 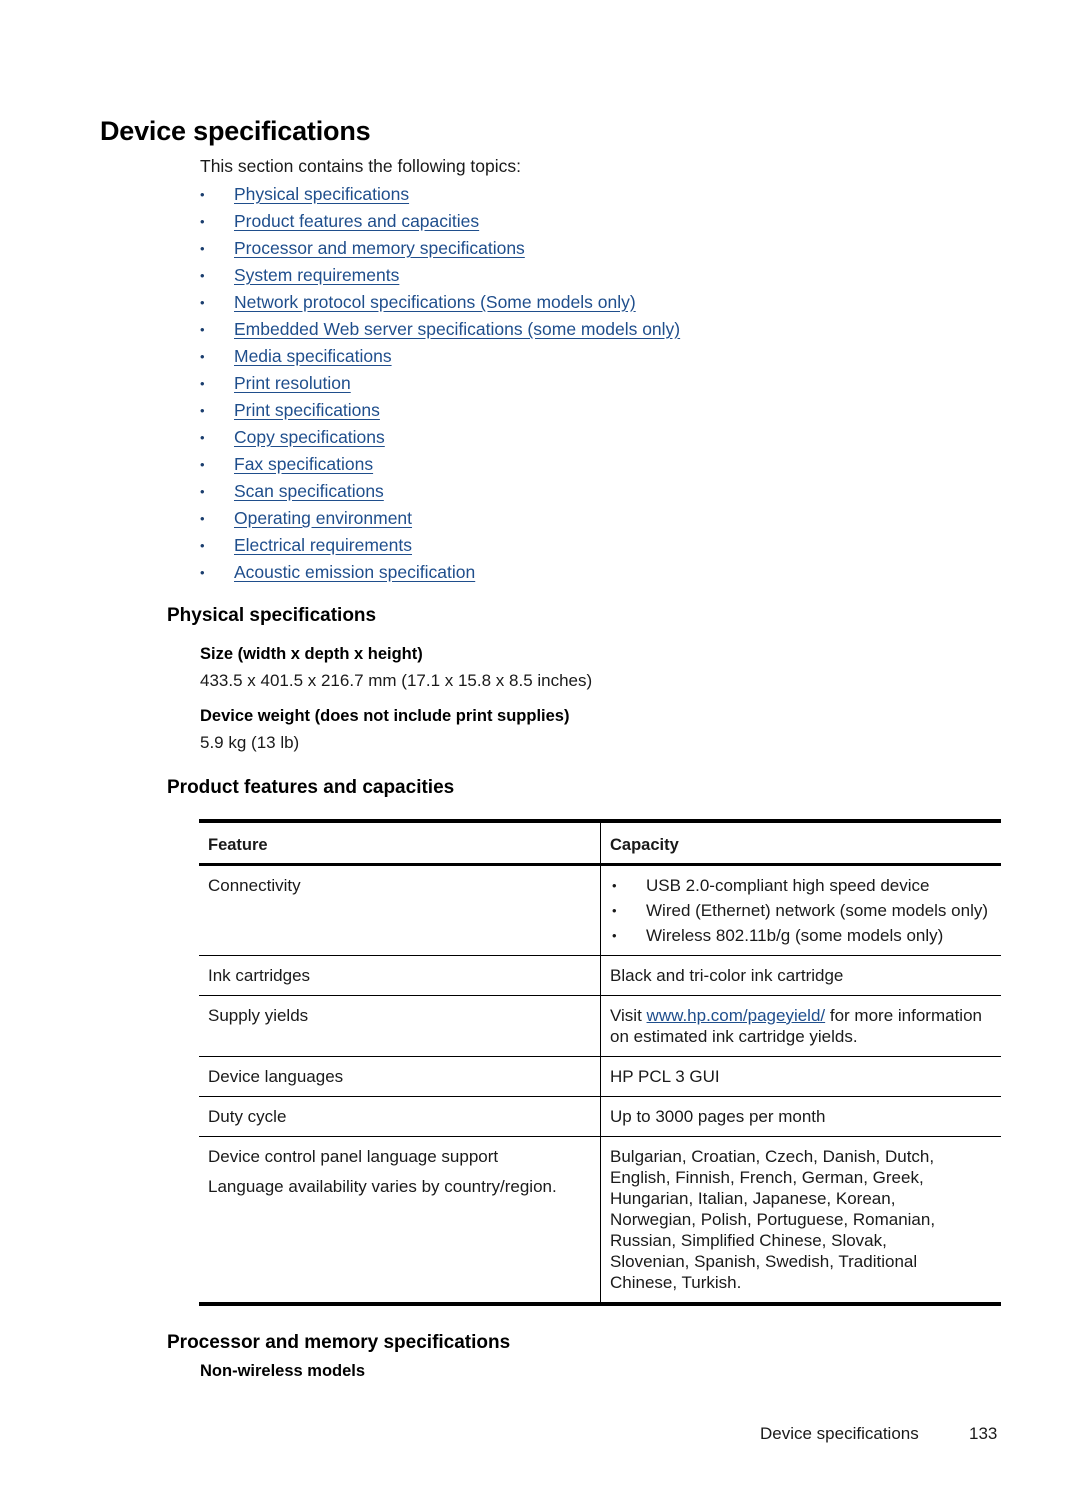 What do you see at coordinates (400, 1076) in the screenshot?
I see `feature-cell: Device languages` at bounding box center [400, 1076].